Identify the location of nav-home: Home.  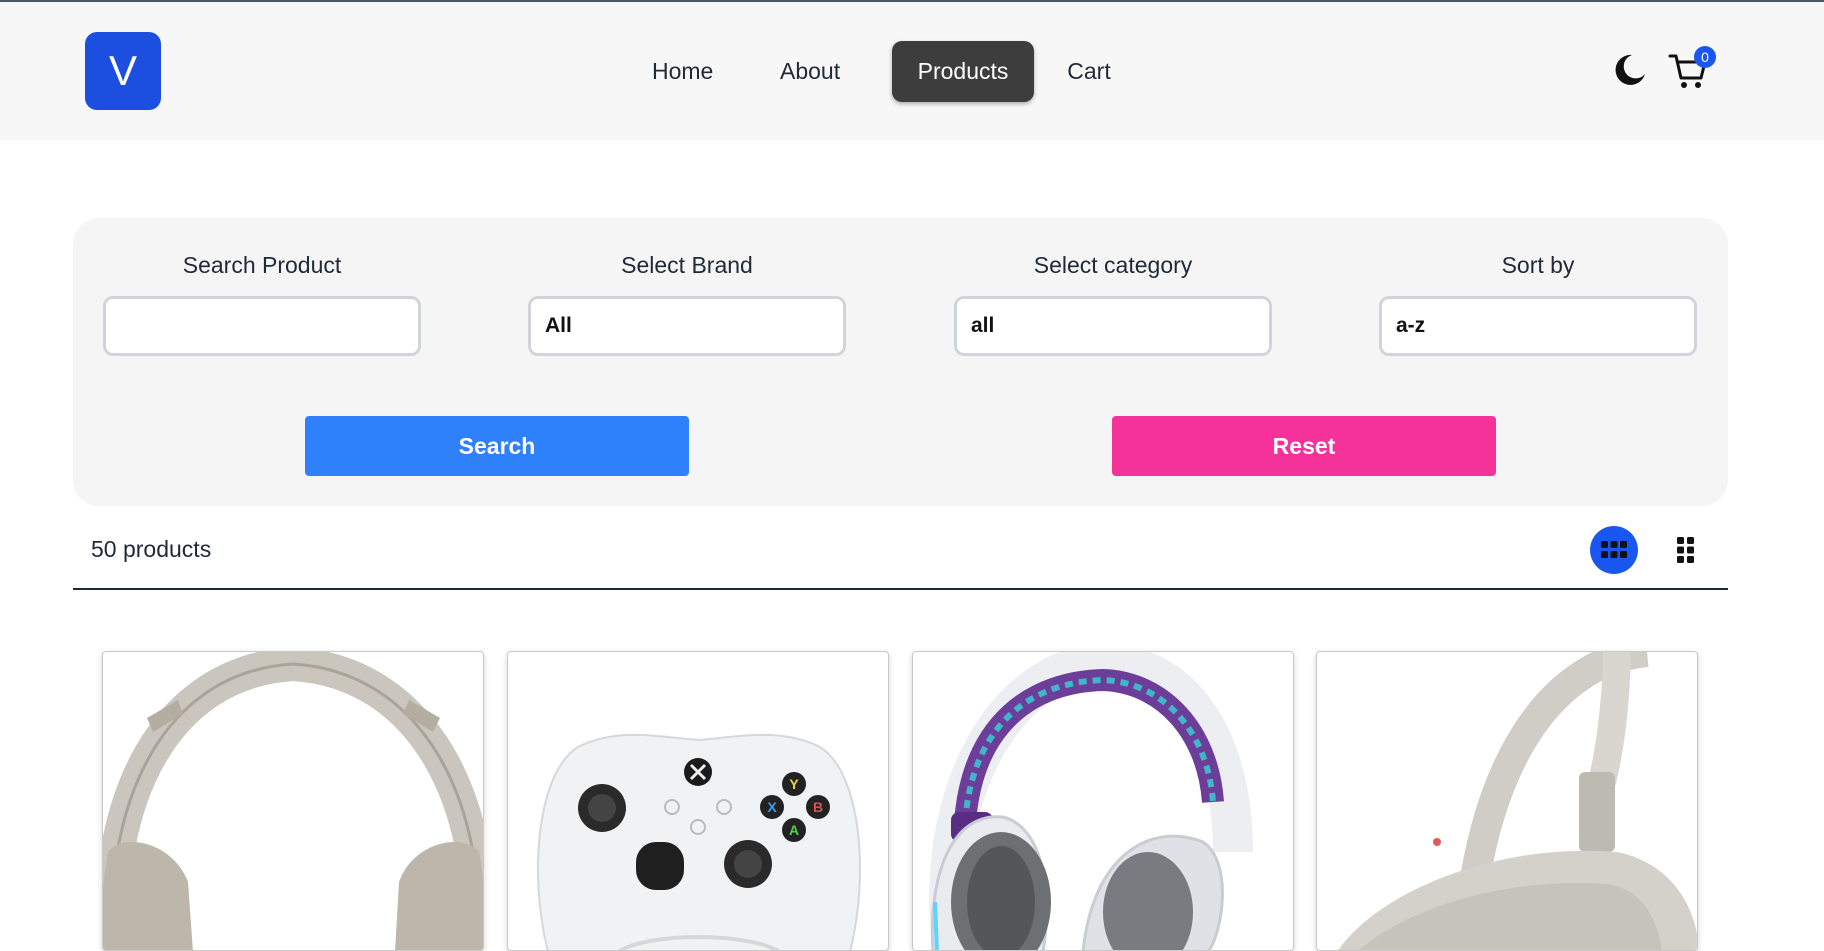
(692, 71).